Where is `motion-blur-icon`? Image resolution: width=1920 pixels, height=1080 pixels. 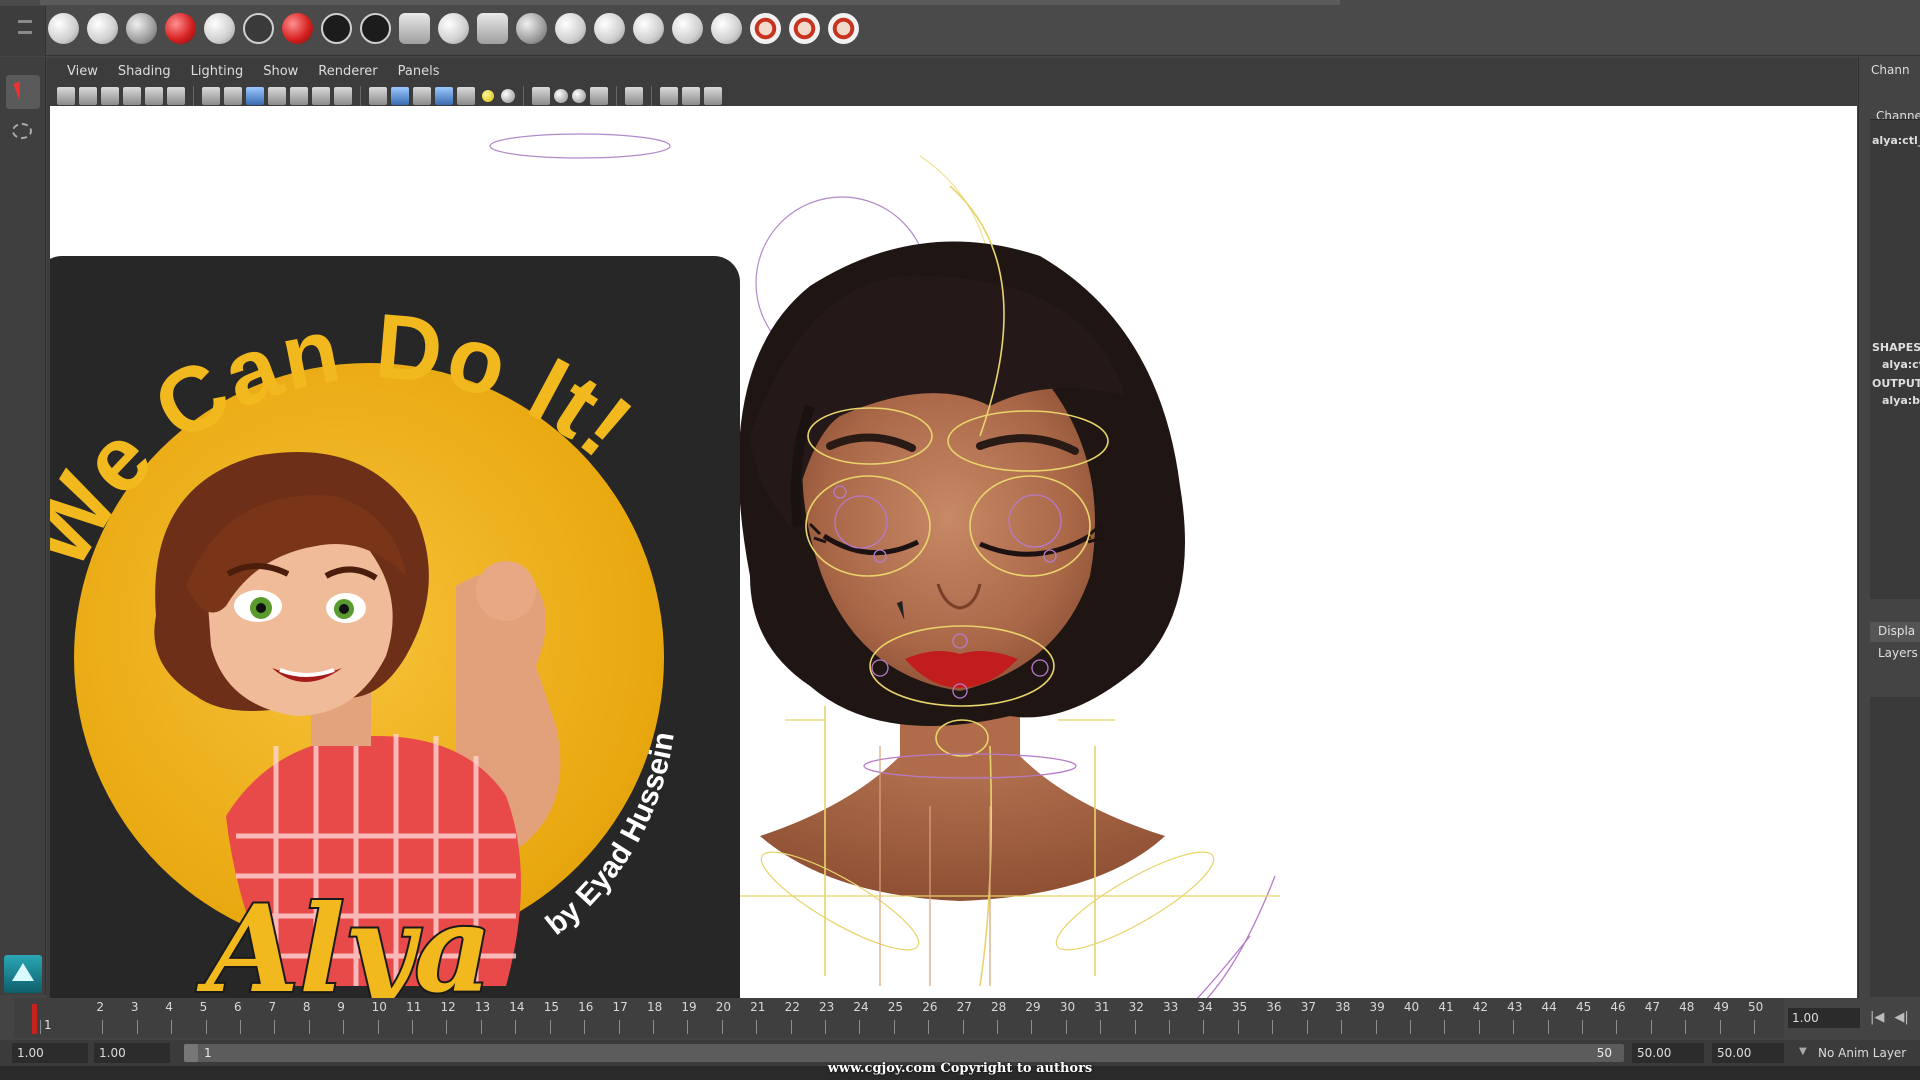 motion-blur-icon is located at coordinates (561, 96).